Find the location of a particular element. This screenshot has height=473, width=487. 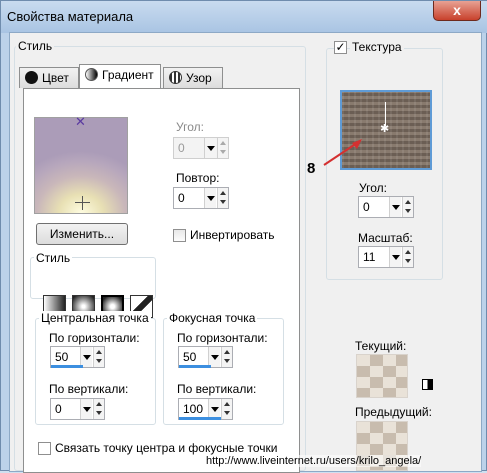

texture-scale-spin-arrows-icon is located at coordinates (407, 257).